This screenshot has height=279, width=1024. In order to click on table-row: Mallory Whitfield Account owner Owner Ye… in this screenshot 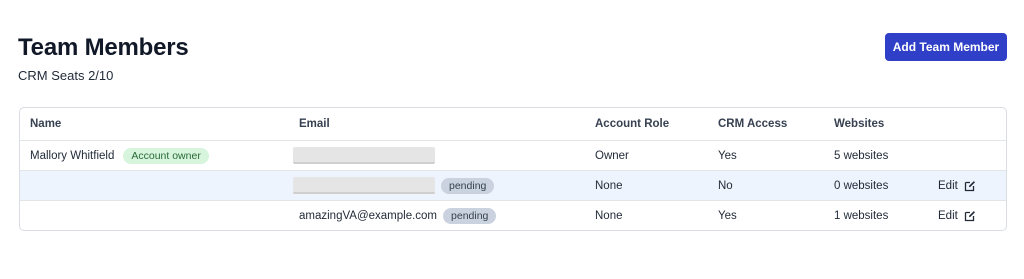, I will do `click(513, 156)`.